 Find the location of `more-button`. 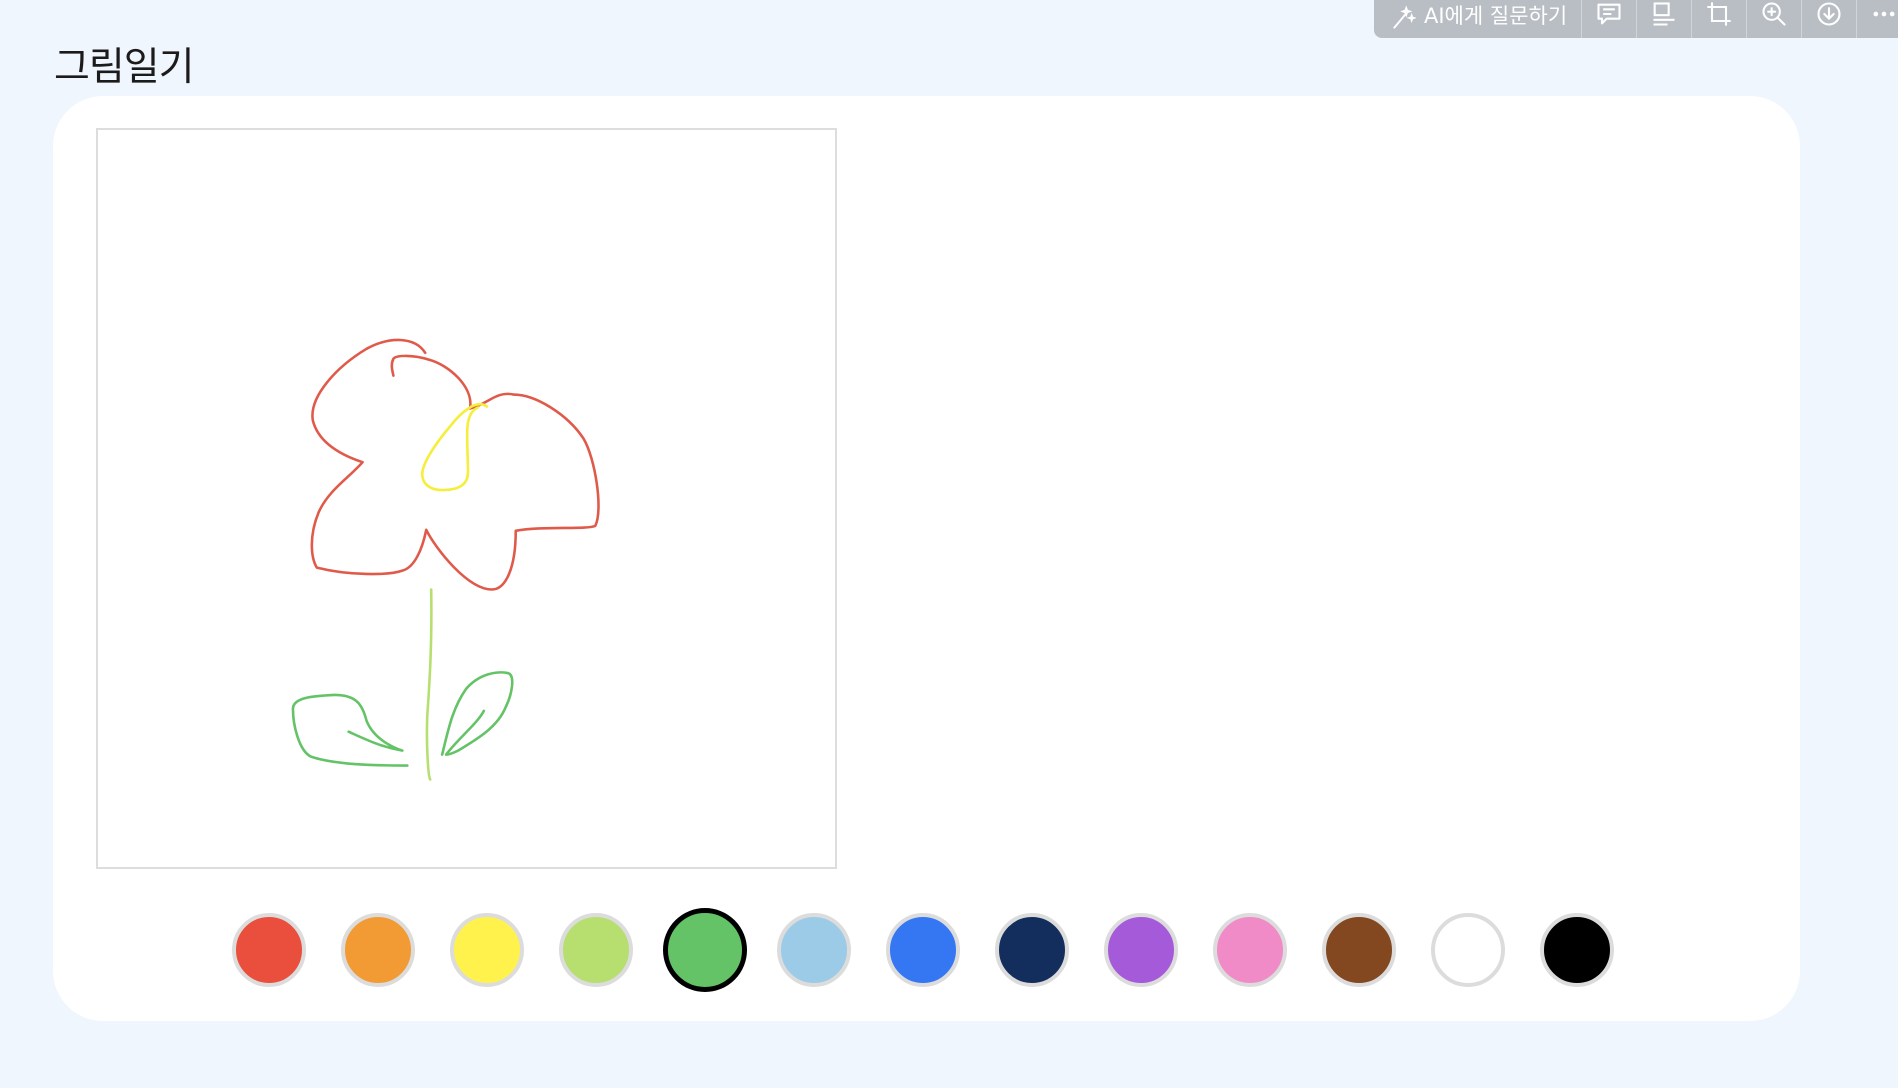

more-button is located at coordinates (1877, 19).